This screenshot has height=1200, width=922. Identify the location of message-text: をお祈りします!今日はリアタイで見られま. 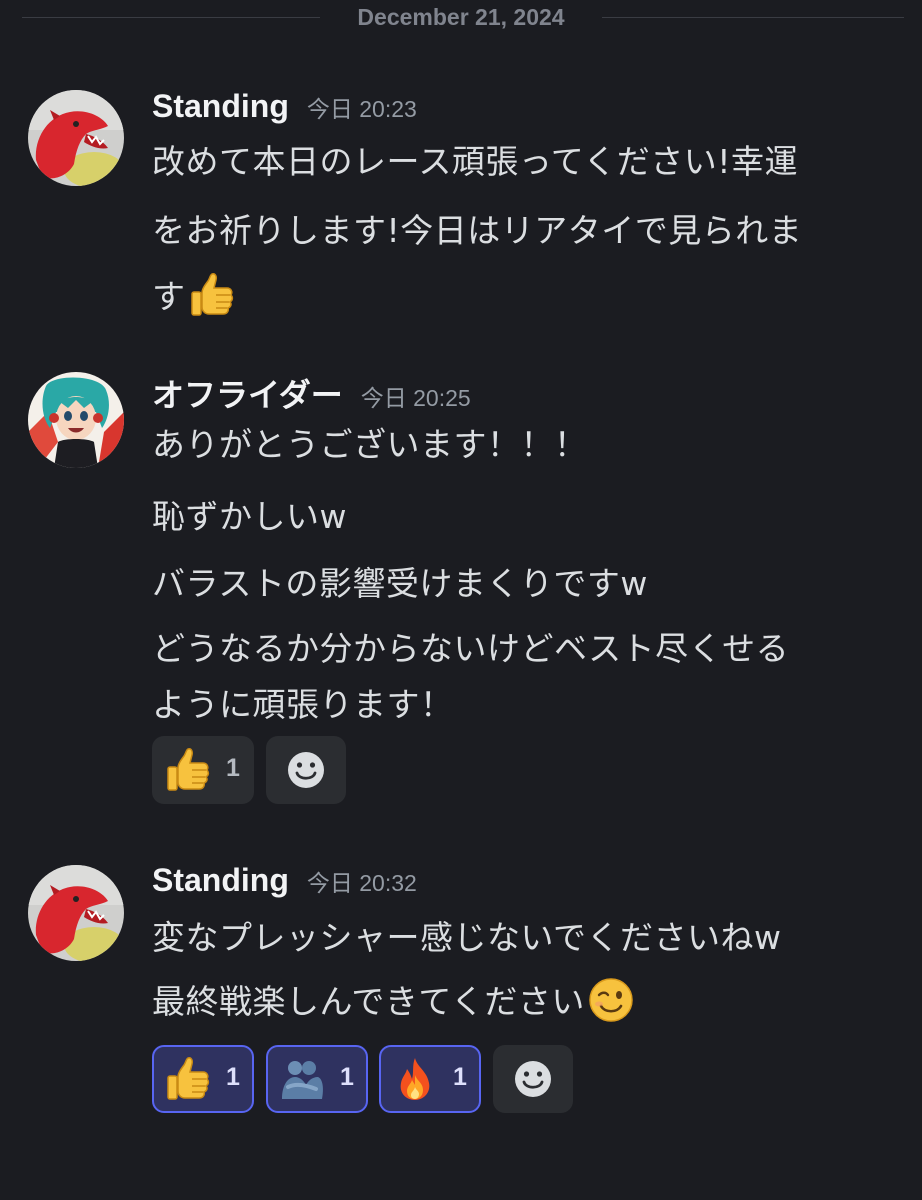
(477, 230).